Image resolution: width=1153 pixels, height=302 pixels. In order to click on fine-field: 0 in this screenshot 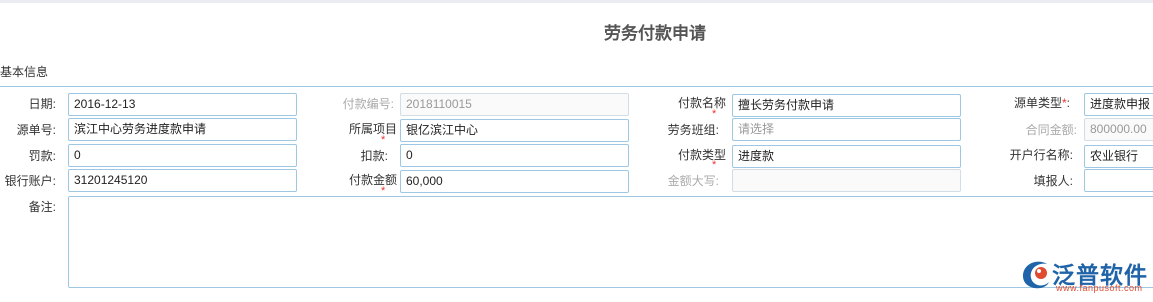, I will do `click(182, 155)`.